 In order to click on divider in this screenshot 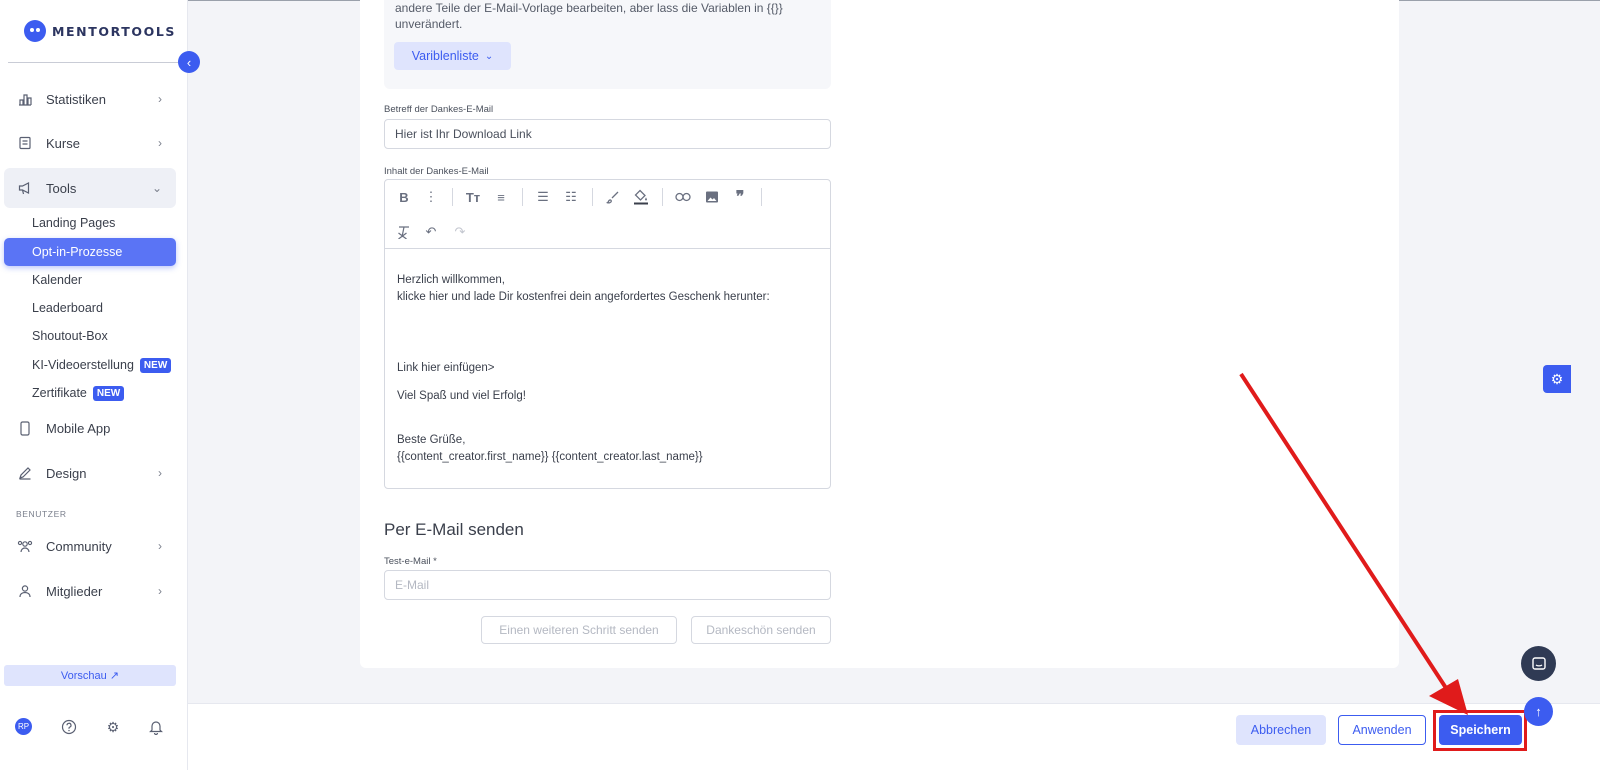, I will do `click(93, 62)`.